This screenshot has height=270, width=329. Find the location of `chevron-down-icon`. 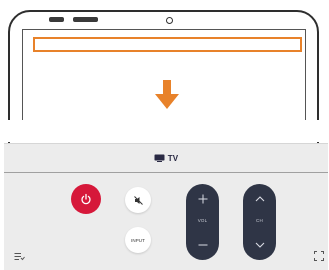

chevron-down-icon is located at coordinates (259, 245).